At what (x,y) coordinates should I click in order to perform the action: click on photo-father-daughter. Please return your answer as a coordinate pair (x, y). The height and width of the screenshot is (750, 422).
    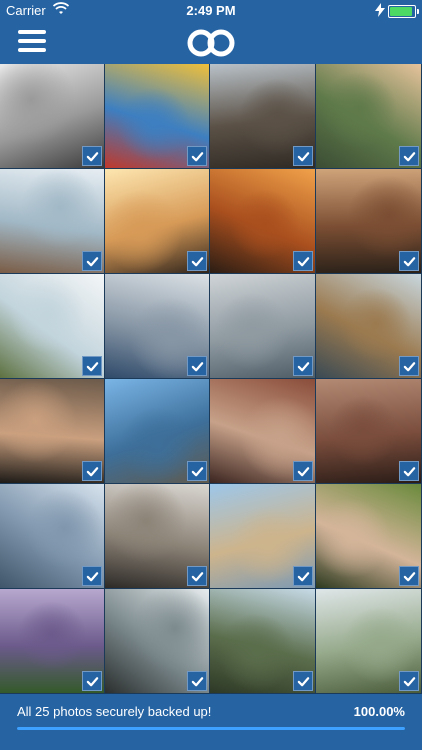
    Looking at the image, I should click on (263, 326).